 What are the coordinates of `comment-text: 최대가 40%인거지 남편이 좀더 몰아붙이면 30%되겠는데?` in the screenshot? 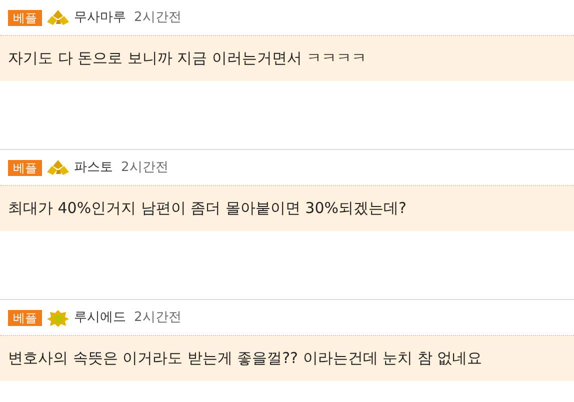 It's located at (287, 208).